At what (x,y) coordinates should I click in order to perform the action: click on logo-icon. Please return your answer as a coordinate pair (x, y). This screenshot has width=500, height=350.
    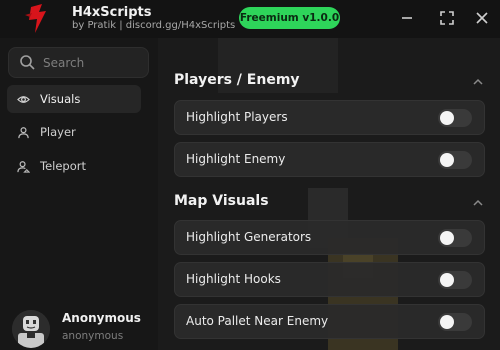
    Looking at the image, I should click on (35, 18).